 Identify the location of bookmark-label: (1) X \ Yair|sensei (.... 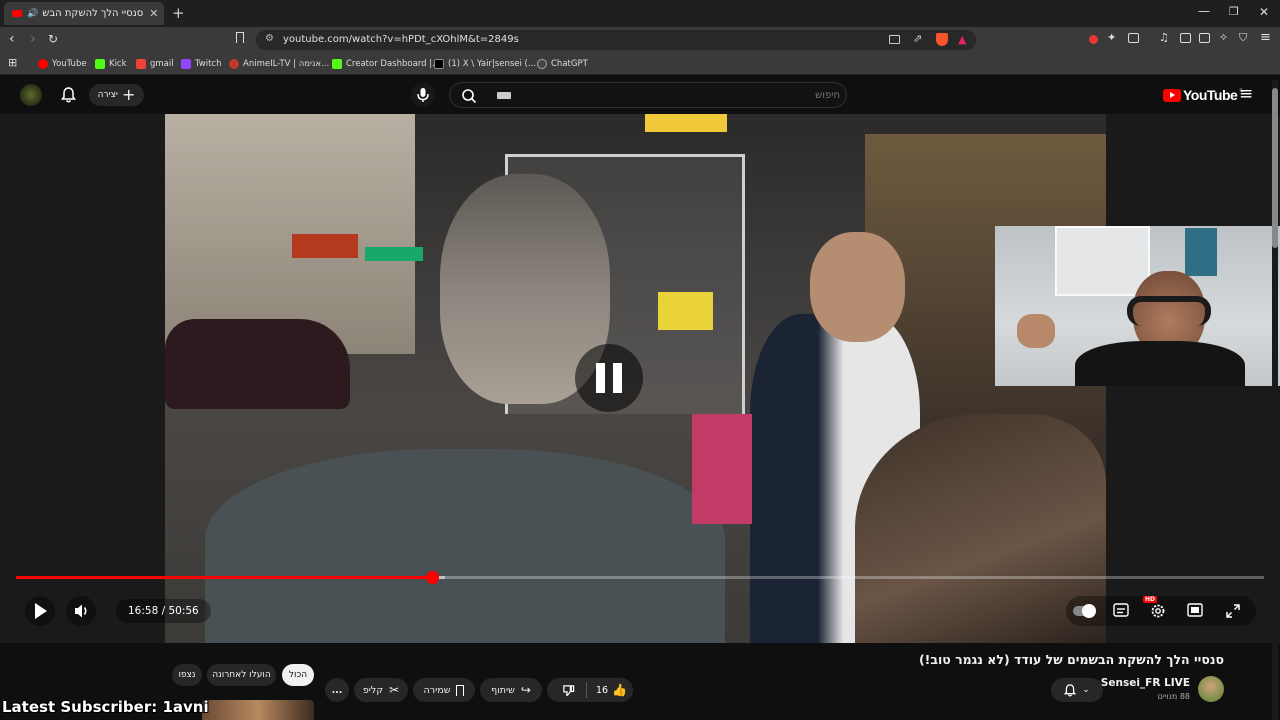
(492, 64).